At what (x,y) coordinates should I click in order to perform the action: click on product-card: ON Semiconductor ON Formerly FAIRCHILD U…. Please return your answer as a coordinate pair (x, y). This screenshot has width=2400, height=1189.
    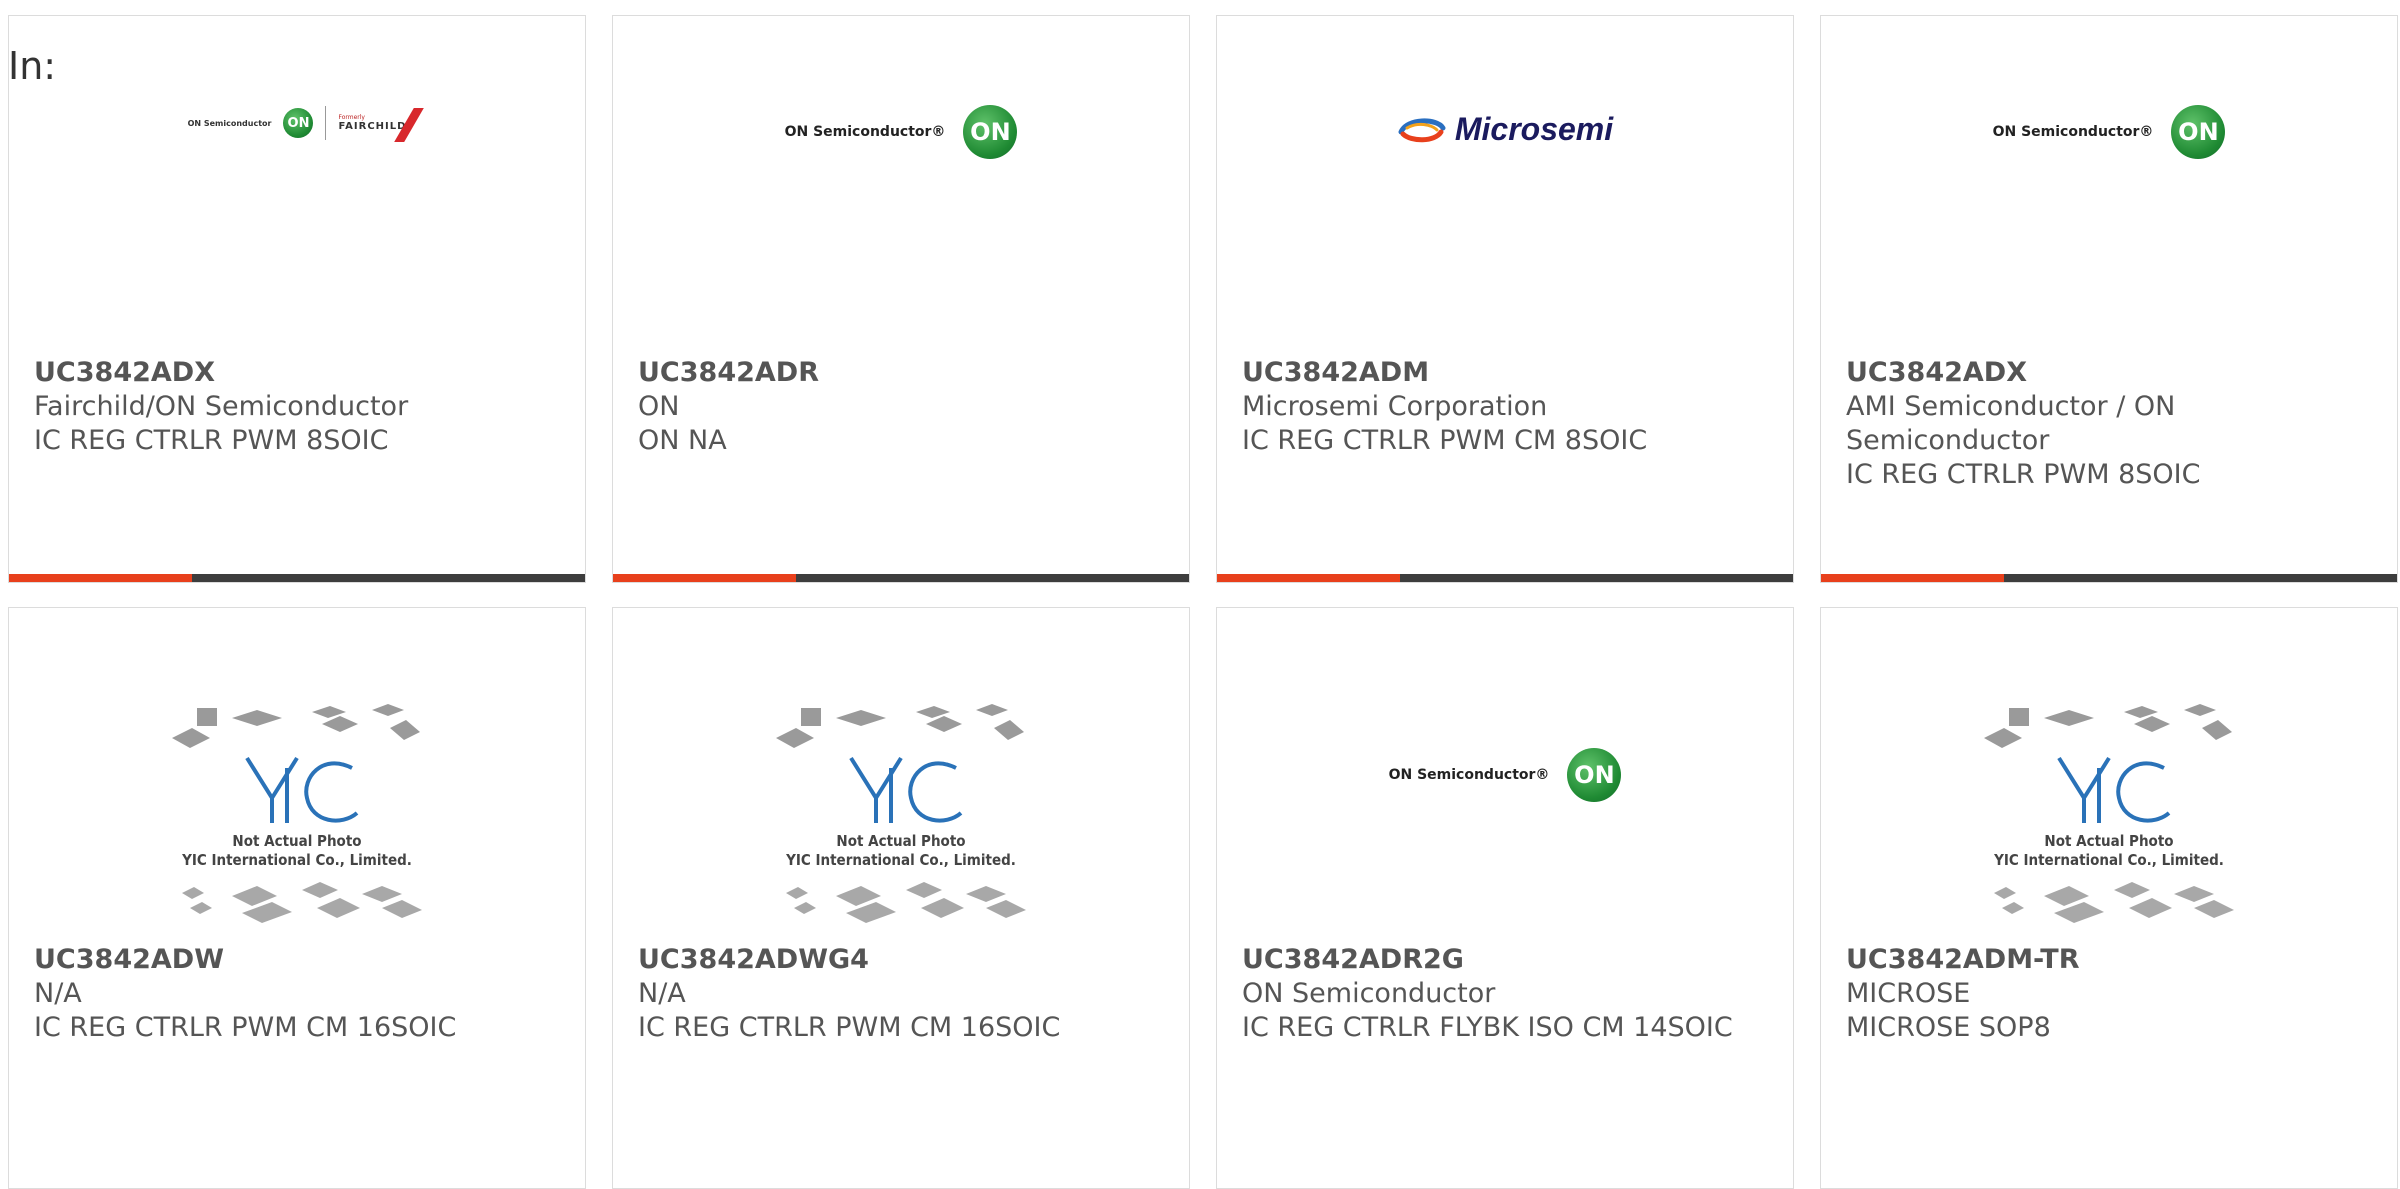
    Looking at the image, I should click on (297, 299).